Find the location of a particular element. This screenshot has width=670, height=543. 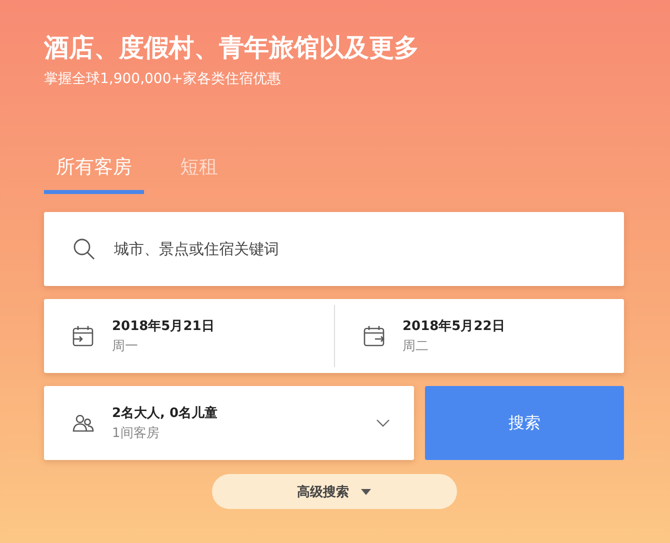

advanced-search-button: 高级搜索 is located at coordinates (334, 491).